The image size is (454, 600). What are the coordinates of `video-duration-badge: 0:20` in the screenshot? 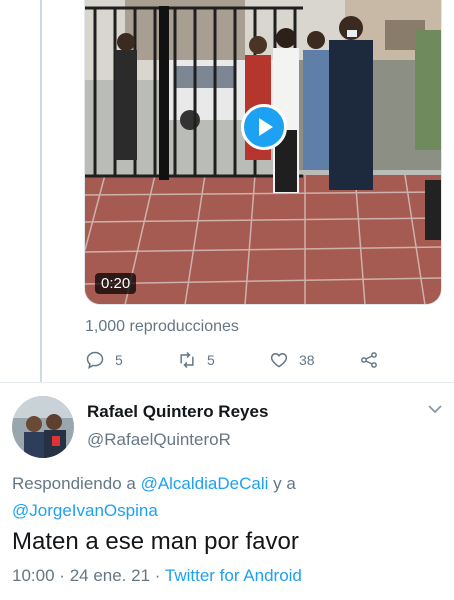 It's located at (116, 283).